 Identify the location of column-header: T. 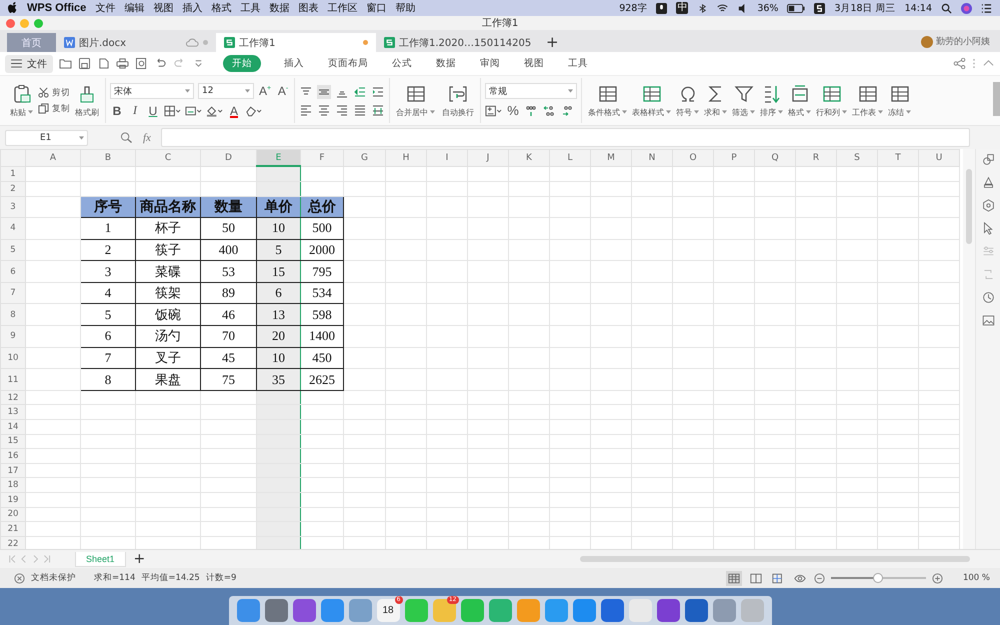
(898, 158).